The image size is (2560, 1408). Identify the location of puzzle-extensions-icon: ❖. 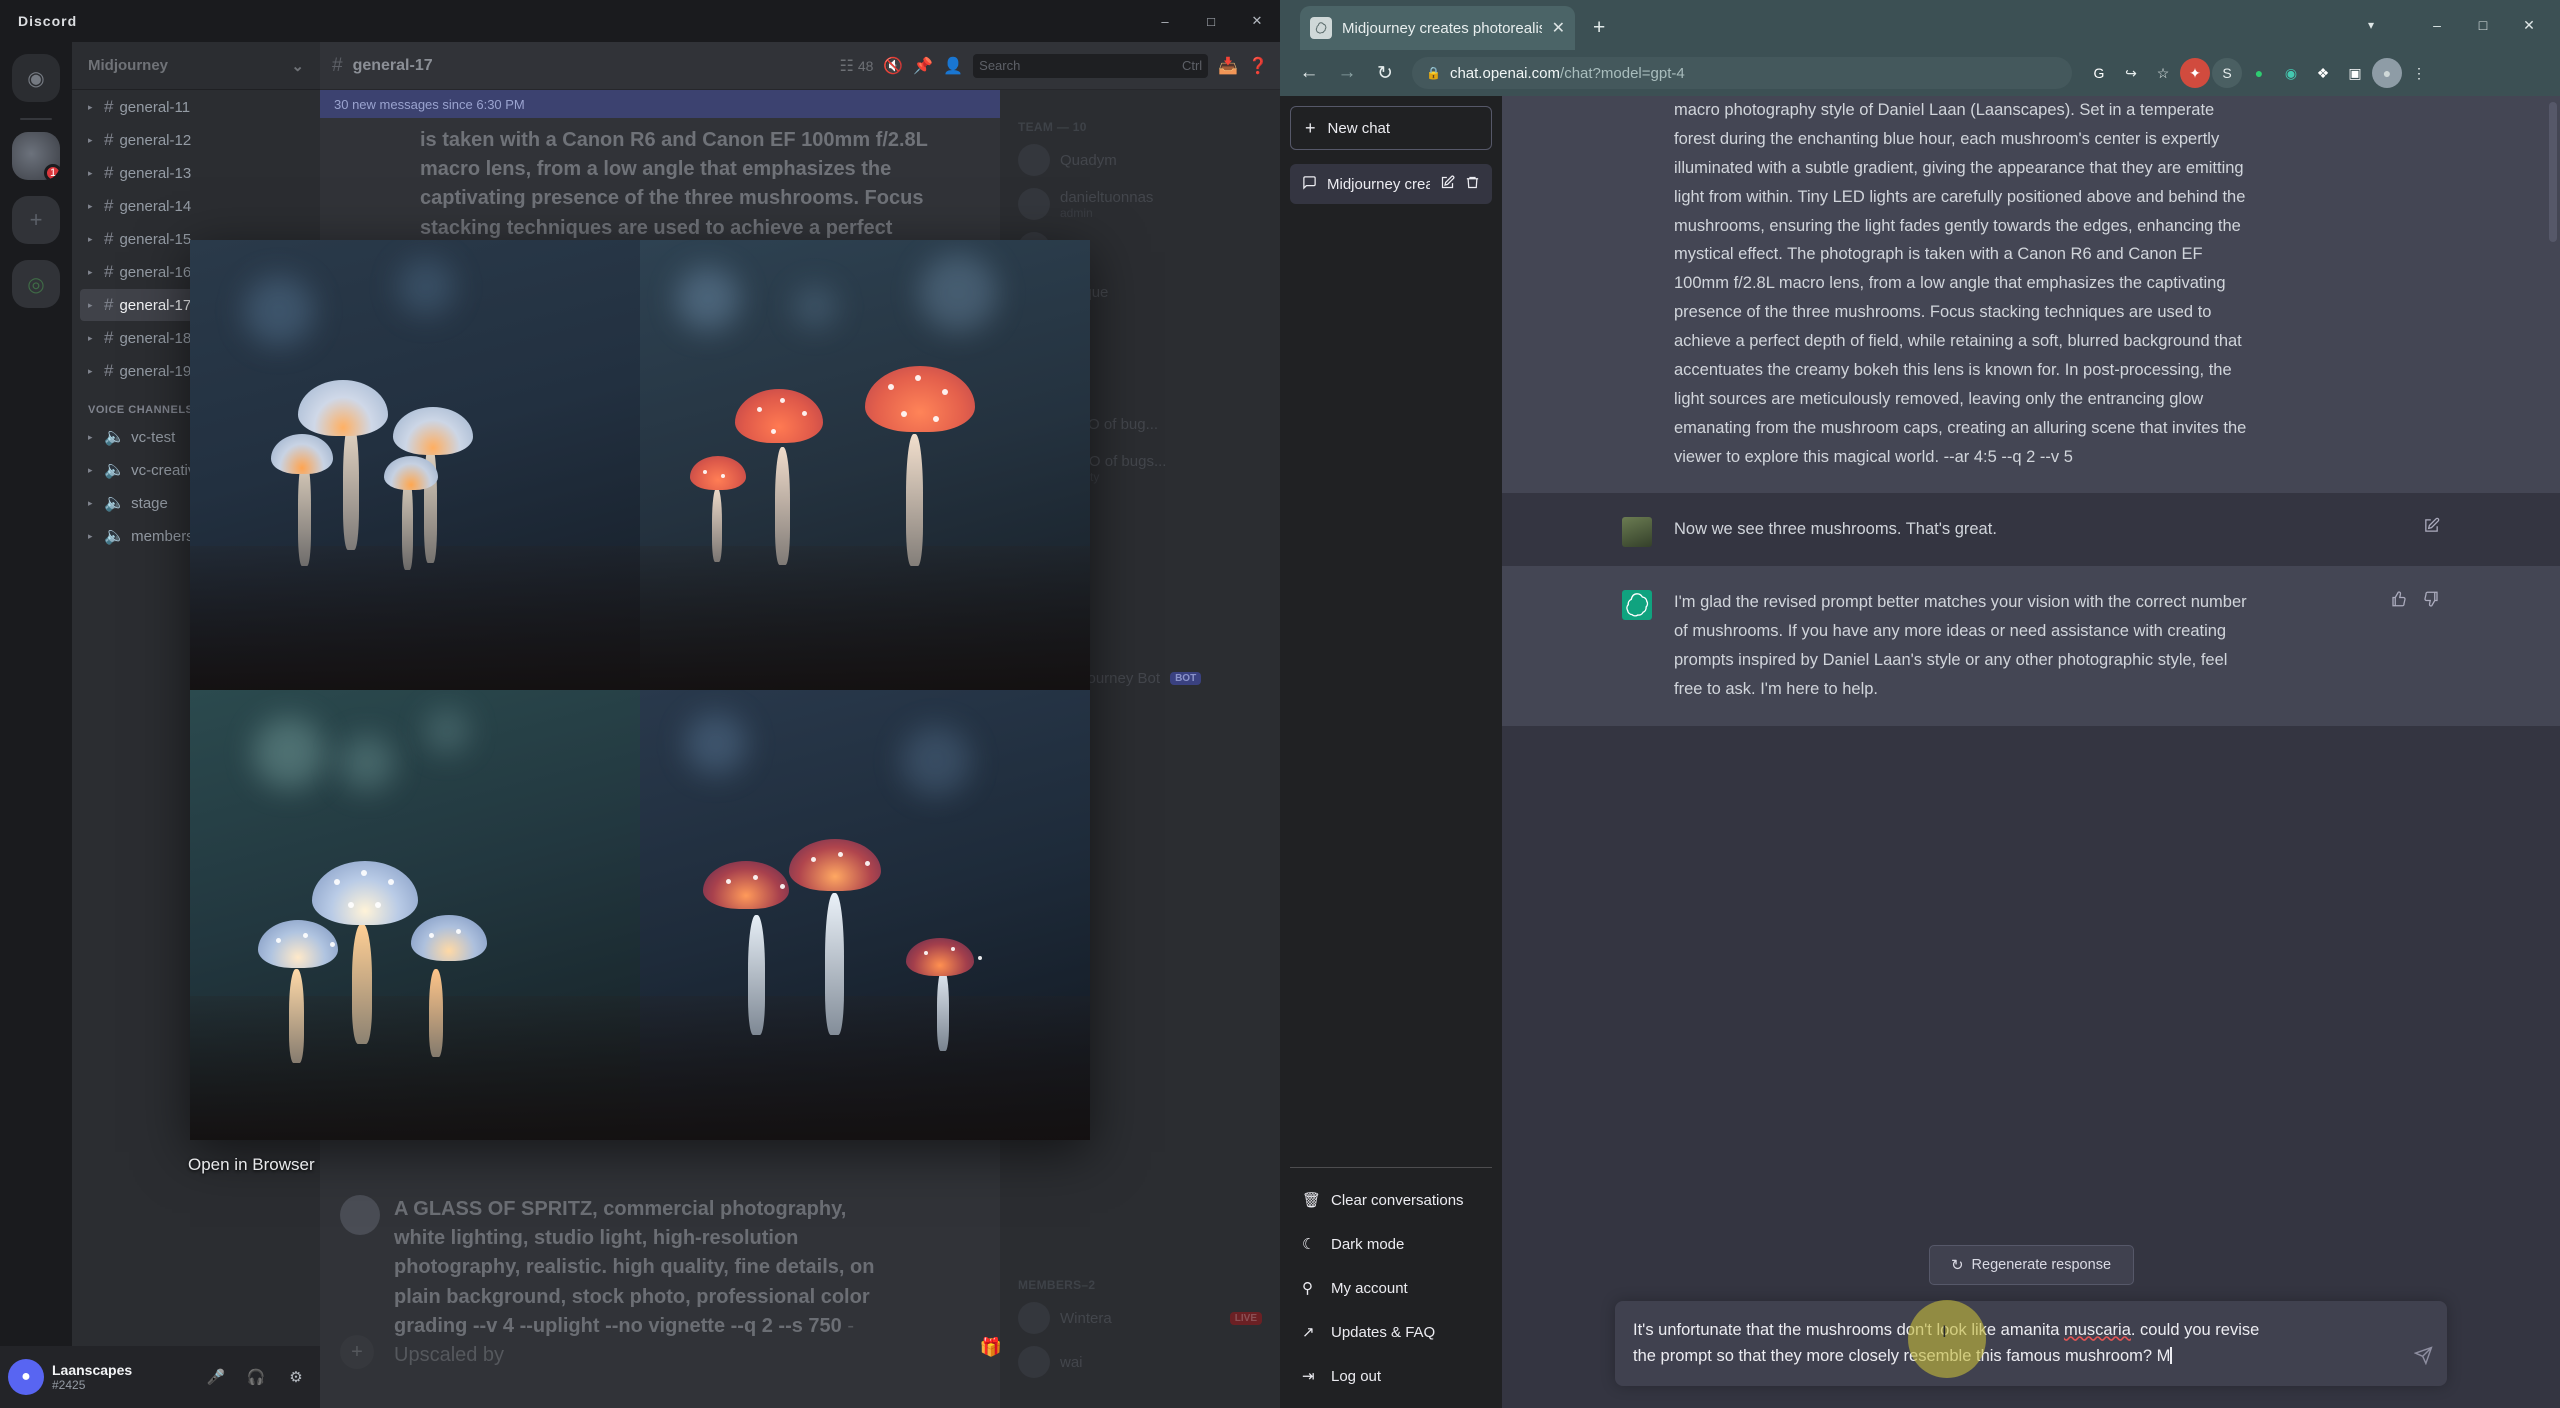
(2323, 73).